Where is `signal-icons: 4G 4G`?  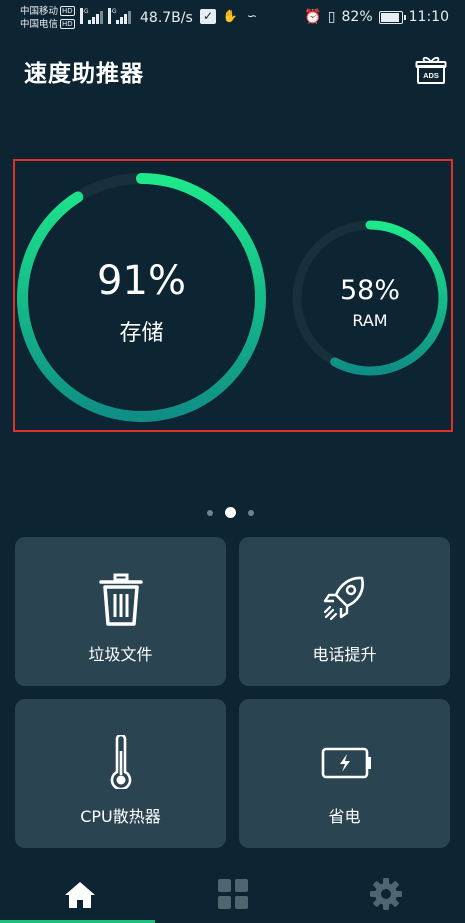 signal-icons: 4G 4G is located at coordinates (105, 16).